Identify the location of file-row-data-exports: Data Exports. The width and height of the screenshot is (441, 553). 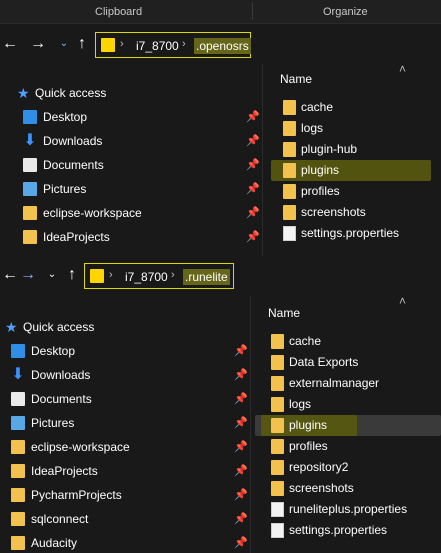
(346, 362).